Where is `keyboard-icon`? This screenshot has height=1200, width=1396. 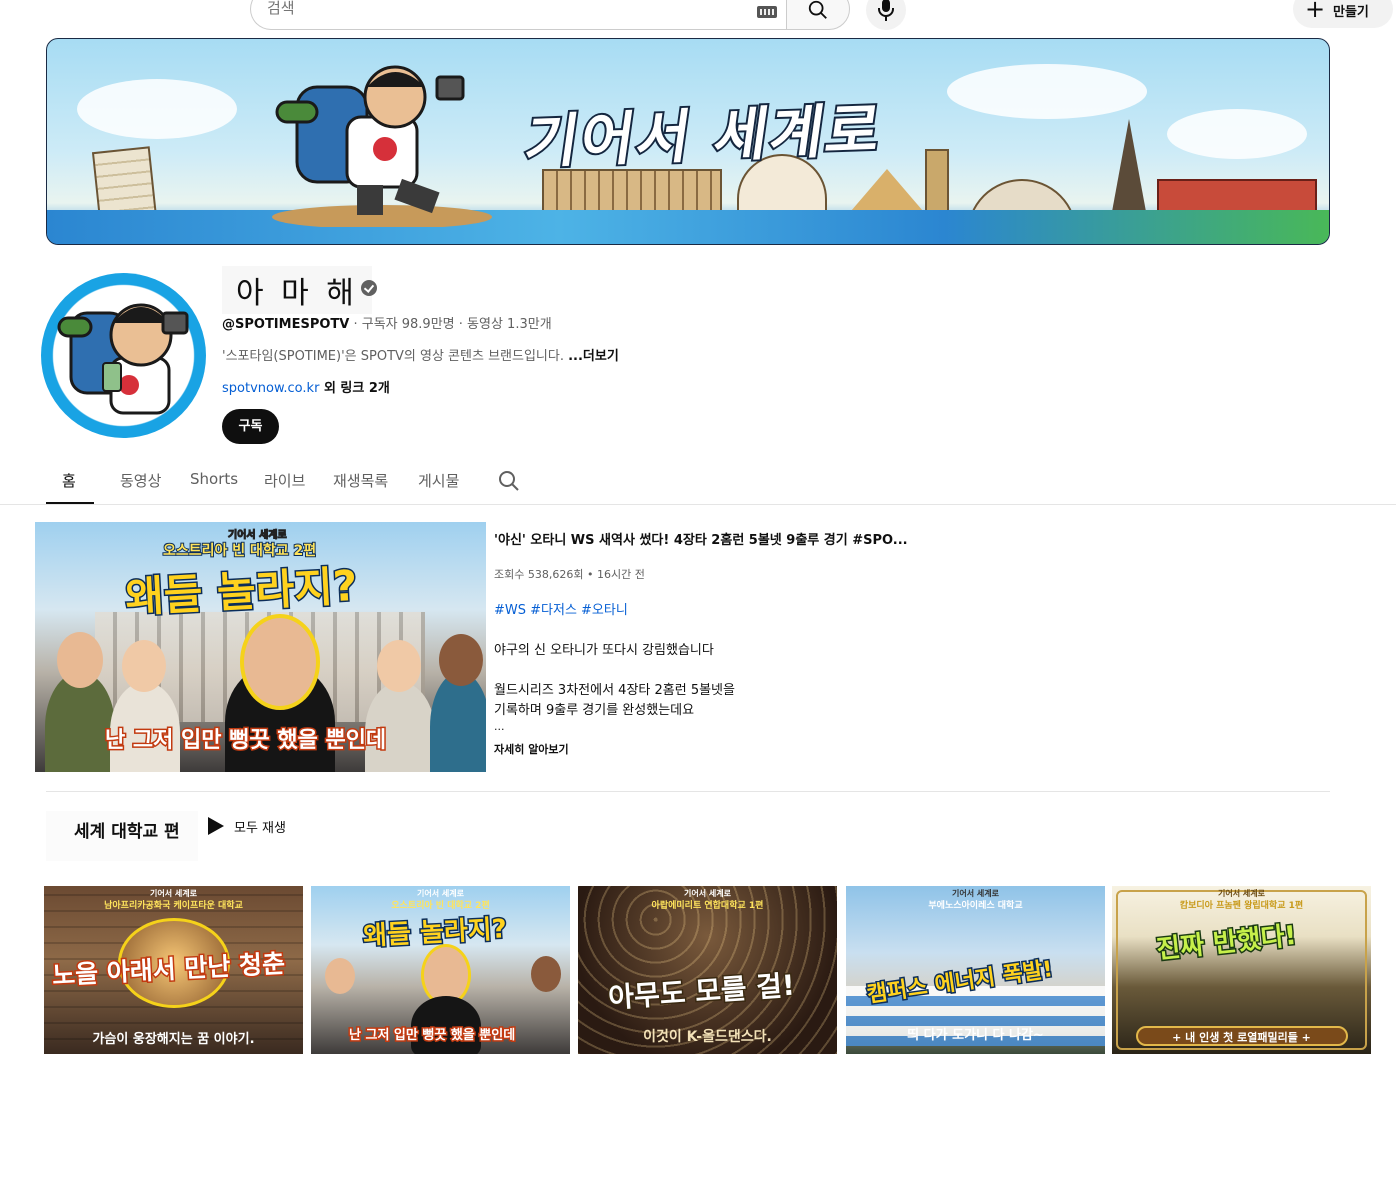
keyboard-icon is located at coordinates (767, 12).